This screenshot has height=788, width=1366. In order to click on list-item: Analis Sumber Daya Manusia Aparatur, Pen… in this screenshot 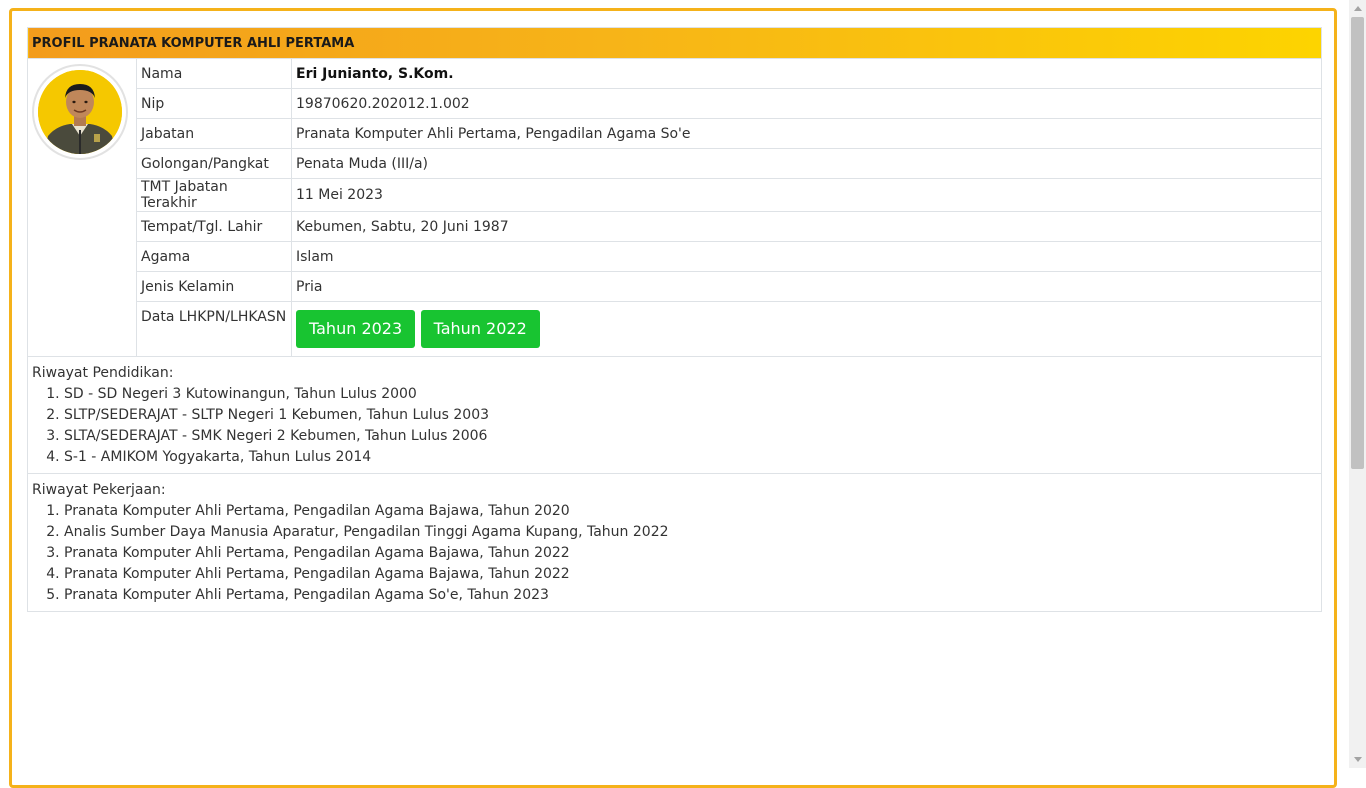, I will do `click(690, 532)`.